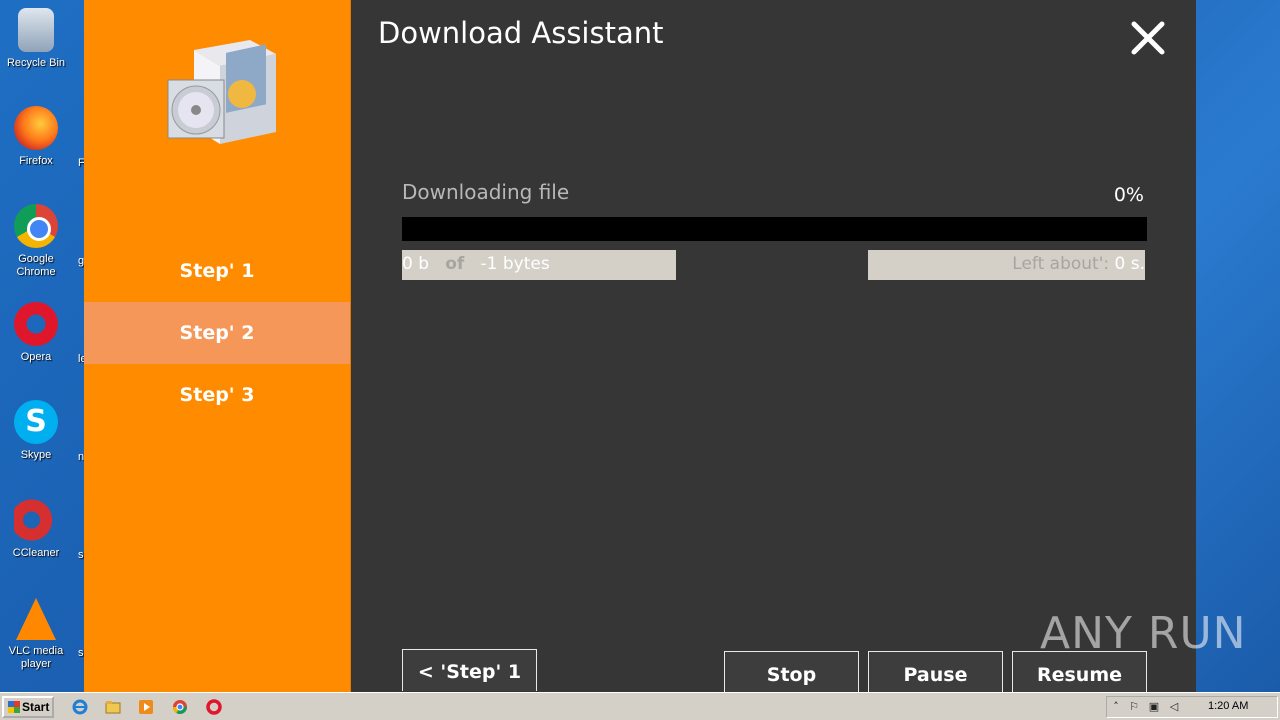  Describe the element at coordinates (36, 357) in the screenshot. I see `desktop-icon-label: Opera` at that location.